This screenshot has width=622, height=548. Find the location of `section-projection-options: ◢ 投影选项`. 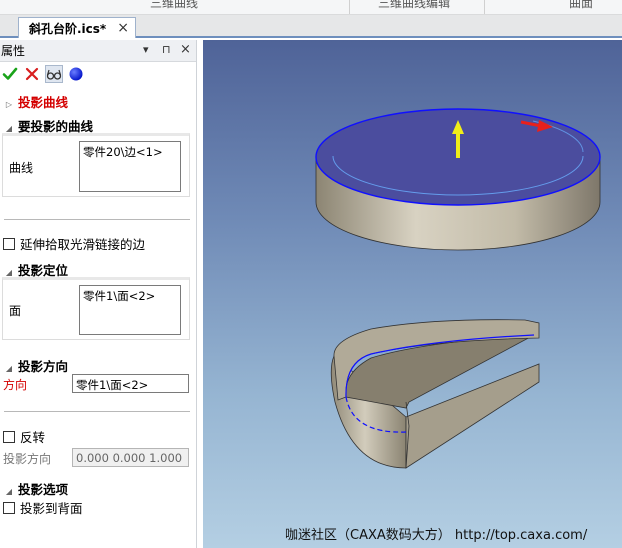

section-projection-options: ◢ 投影选项 is located at coordinates (34, 488).